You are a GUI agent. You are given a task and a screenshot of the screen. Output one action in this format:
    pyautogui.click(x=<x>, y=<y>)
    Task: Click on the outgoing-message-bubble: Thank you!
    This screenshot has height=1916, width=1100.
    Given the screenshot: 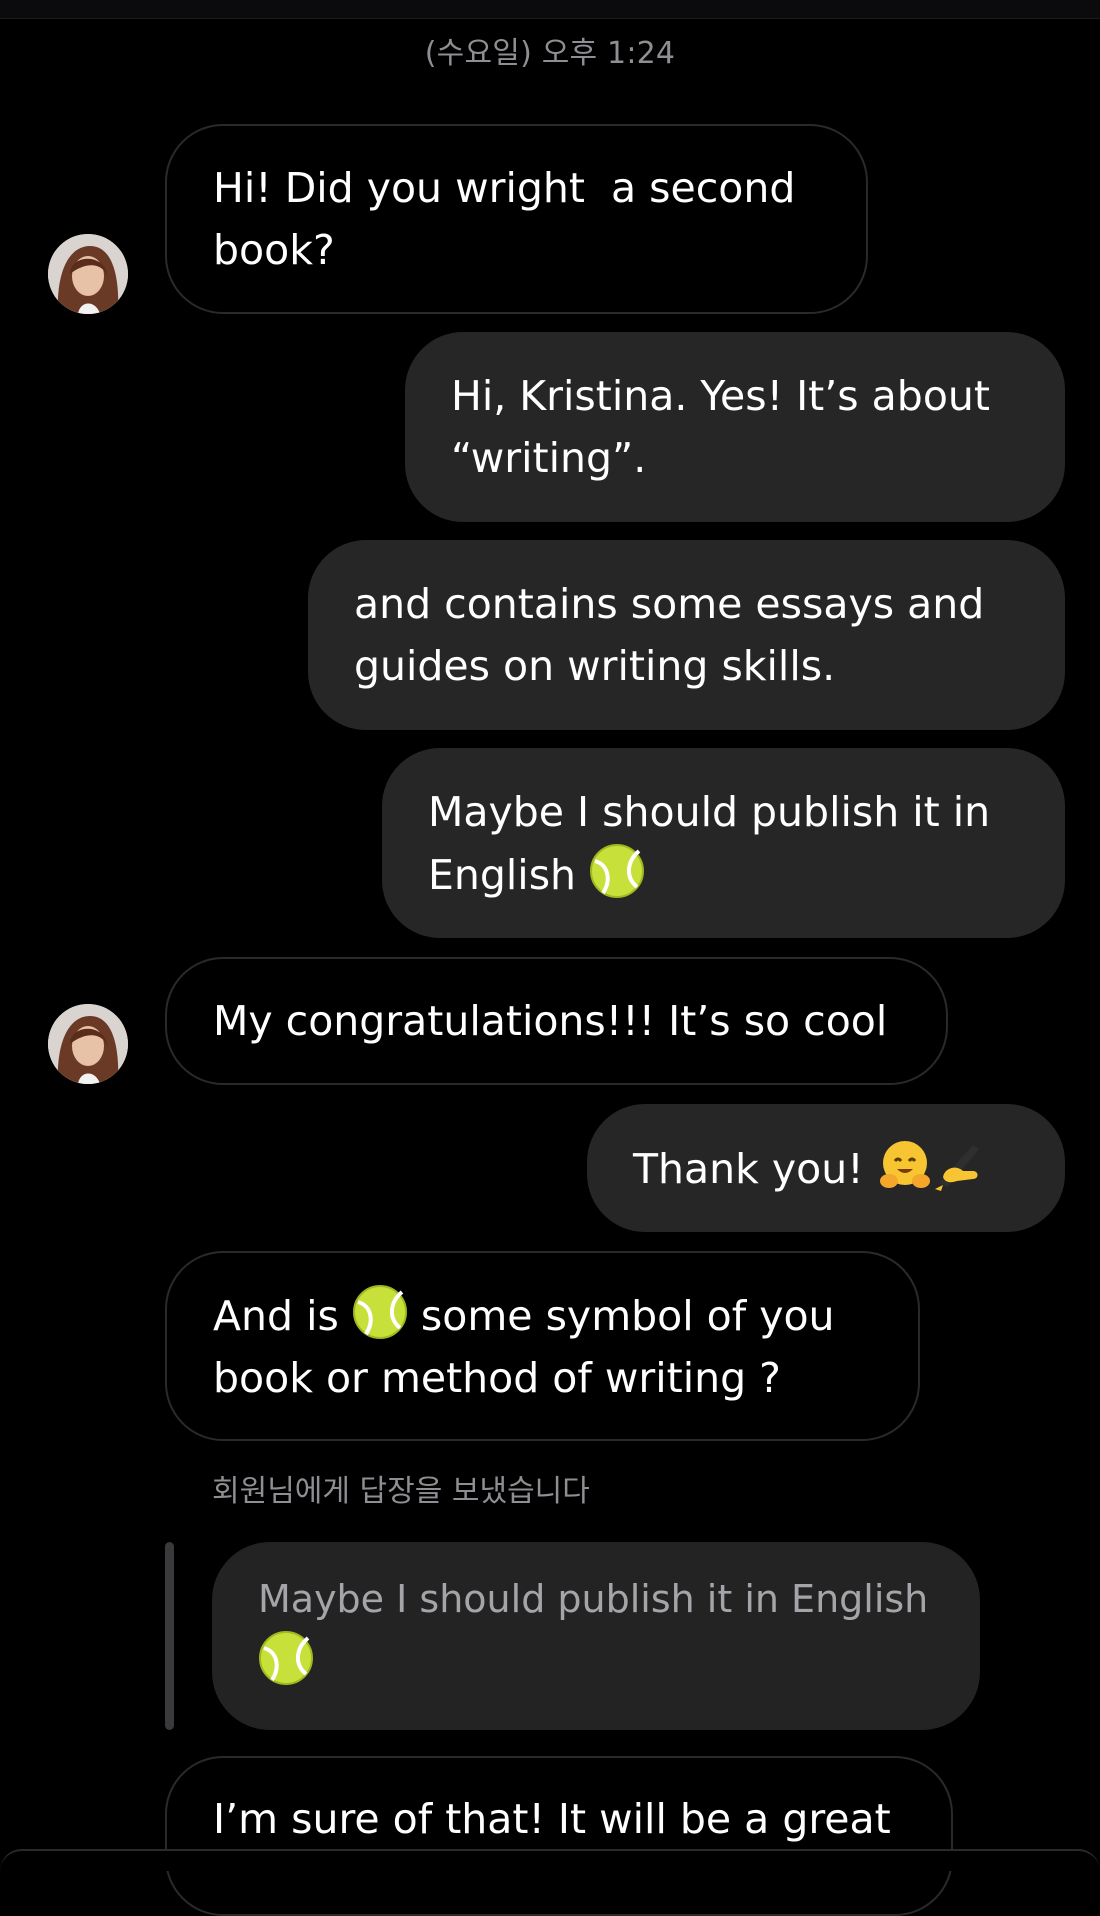 What is the action you would take?
    pyautogui.click(x=826, y=1168)
    